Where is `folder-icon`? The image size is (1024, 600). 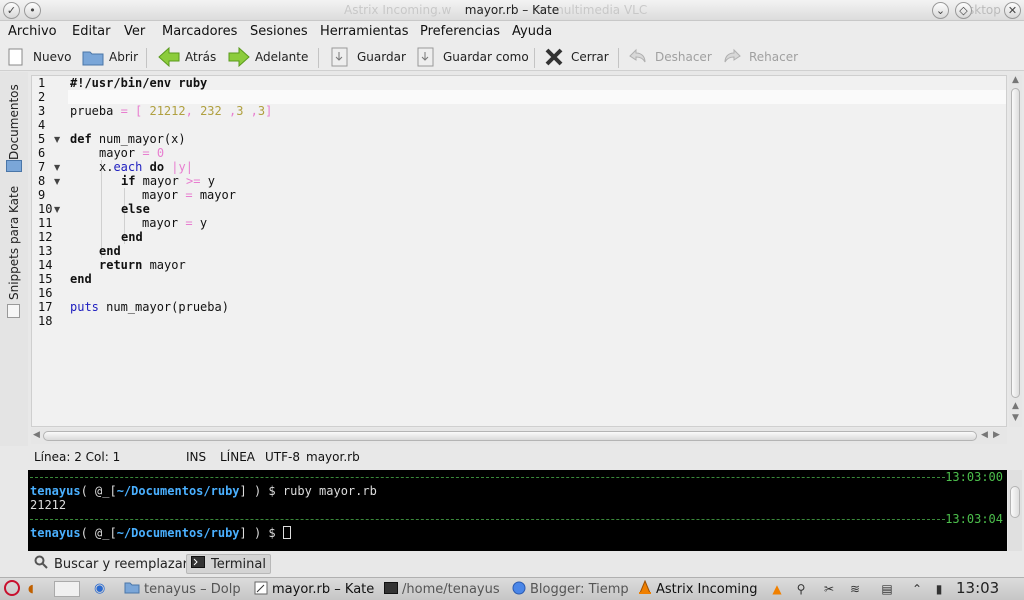
folder-icon is located at coordinates (132, 589).